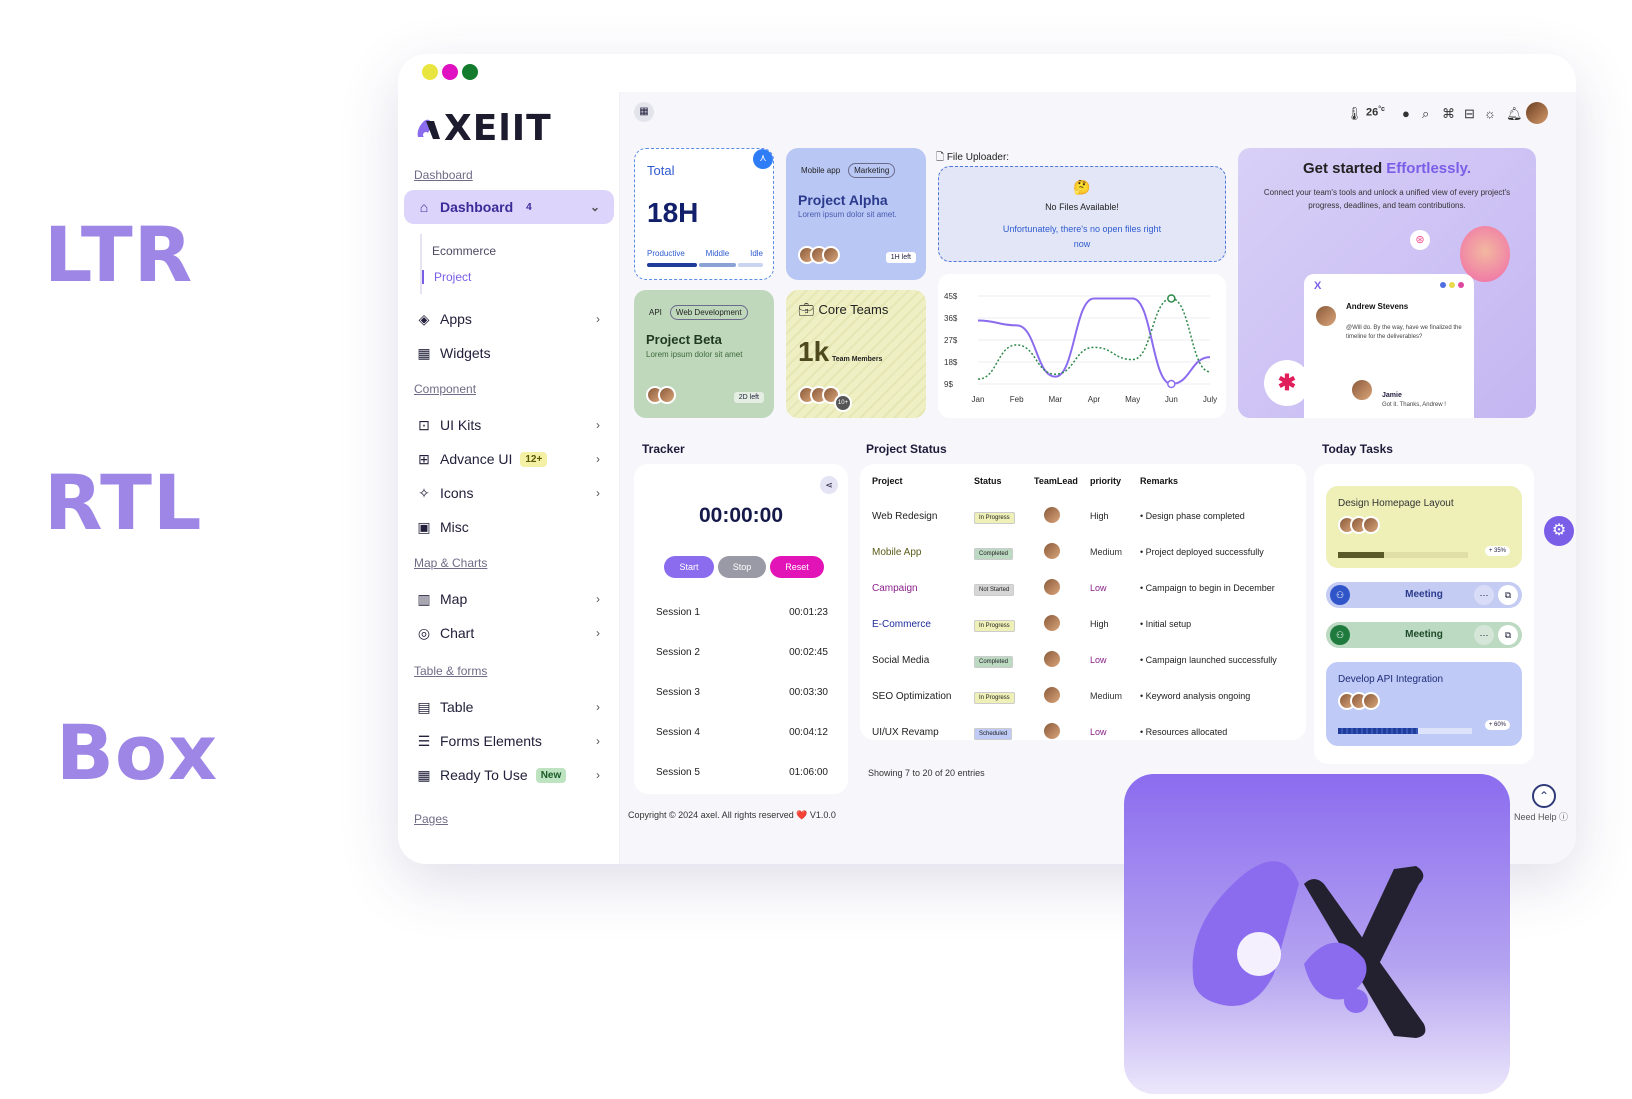  What do you see at coordinates (1115, 487) in the screenshot?
I see `col-priority: priority` at bounding box center [1115, 487].